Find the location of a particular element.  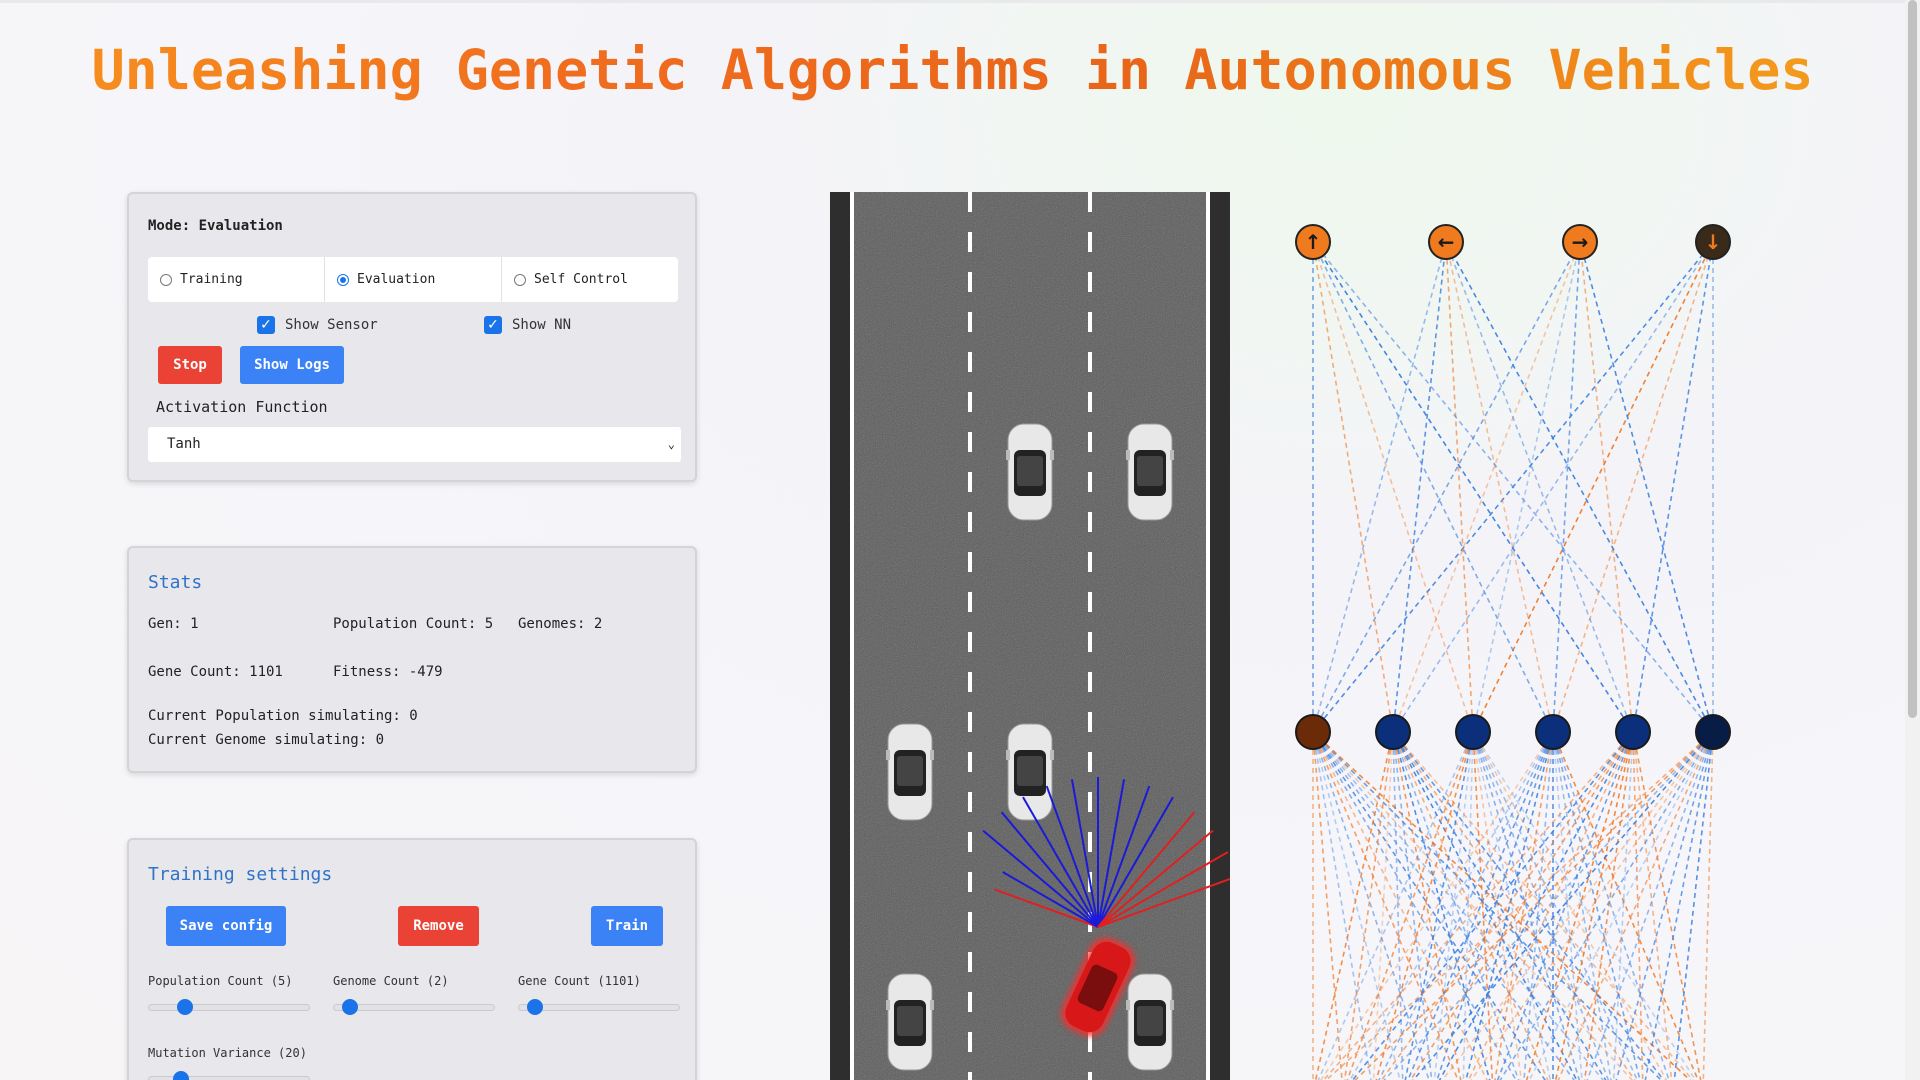

population-count-slider is located at coordinates (229, 1007).